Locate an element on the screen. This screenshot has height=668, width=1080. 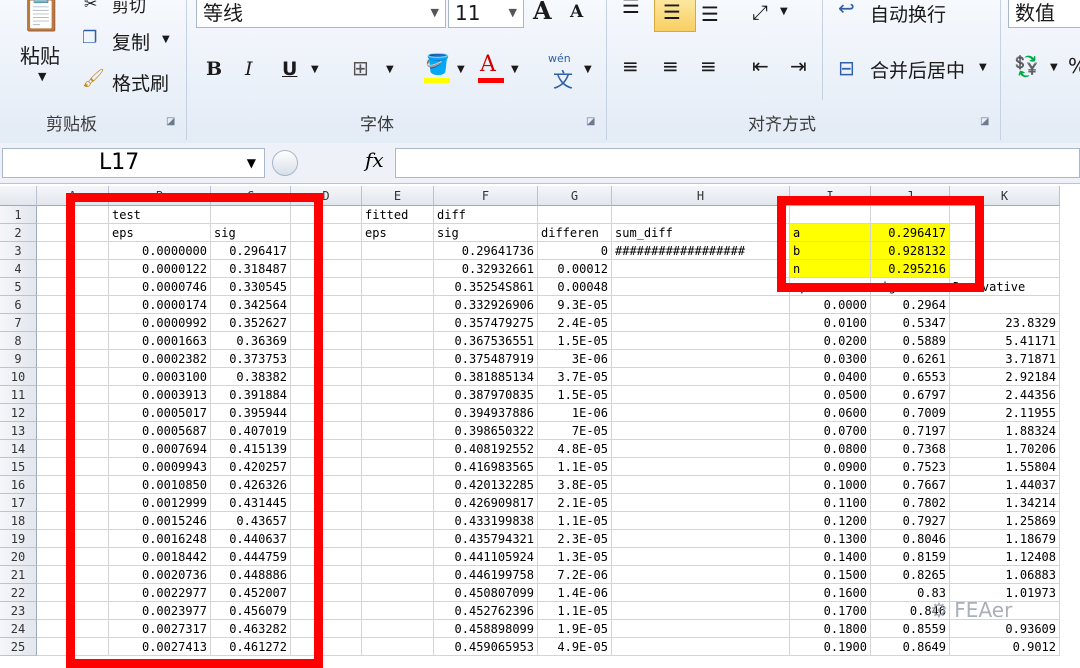
row-header: 24 is located at coordinates (18, 629).